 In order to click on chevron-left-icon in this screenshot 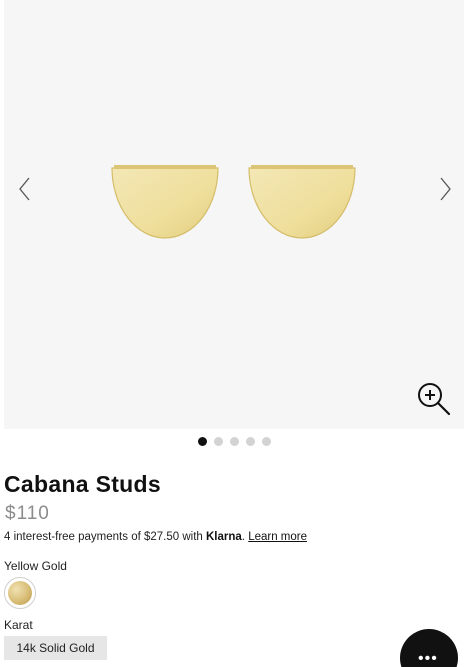, I will do `click(26, 189)`.